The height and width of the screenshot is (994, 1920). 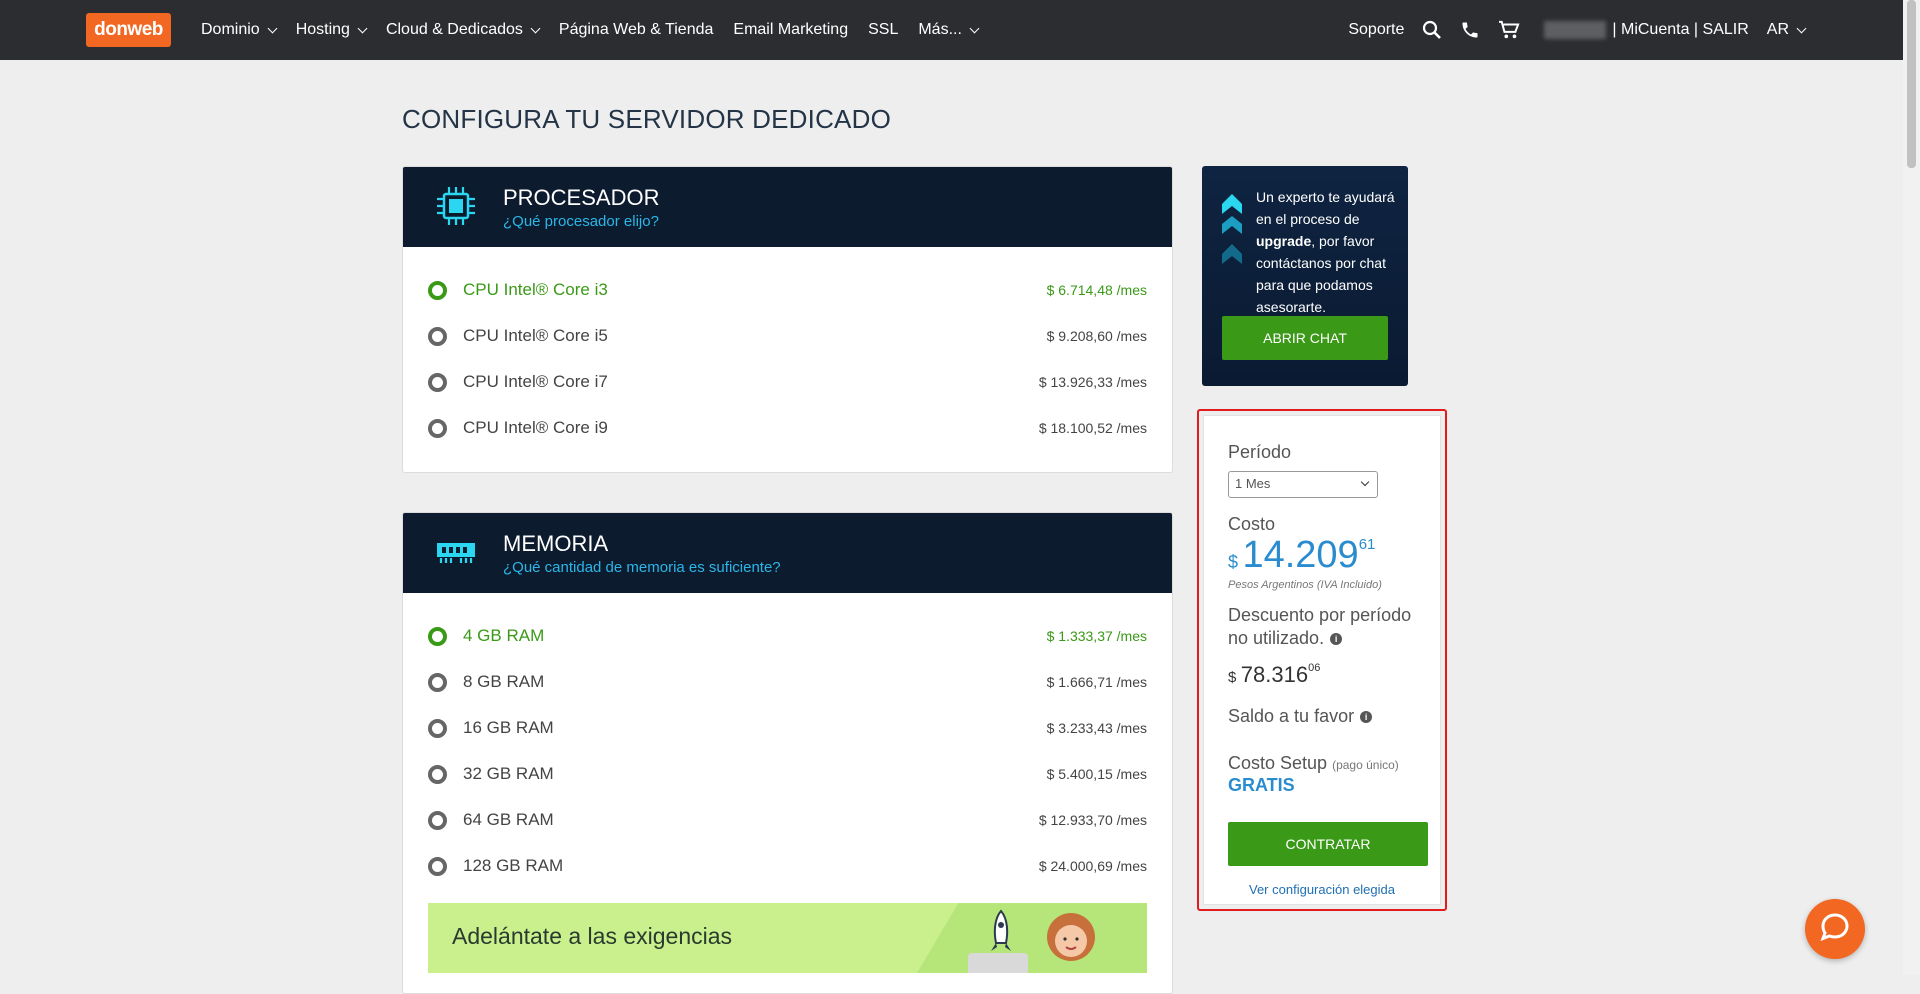 I want to click on cpu-option-i3: CPU Intel® Core i3 $ 6.714,48 /mes, so click(x=787, y=290).